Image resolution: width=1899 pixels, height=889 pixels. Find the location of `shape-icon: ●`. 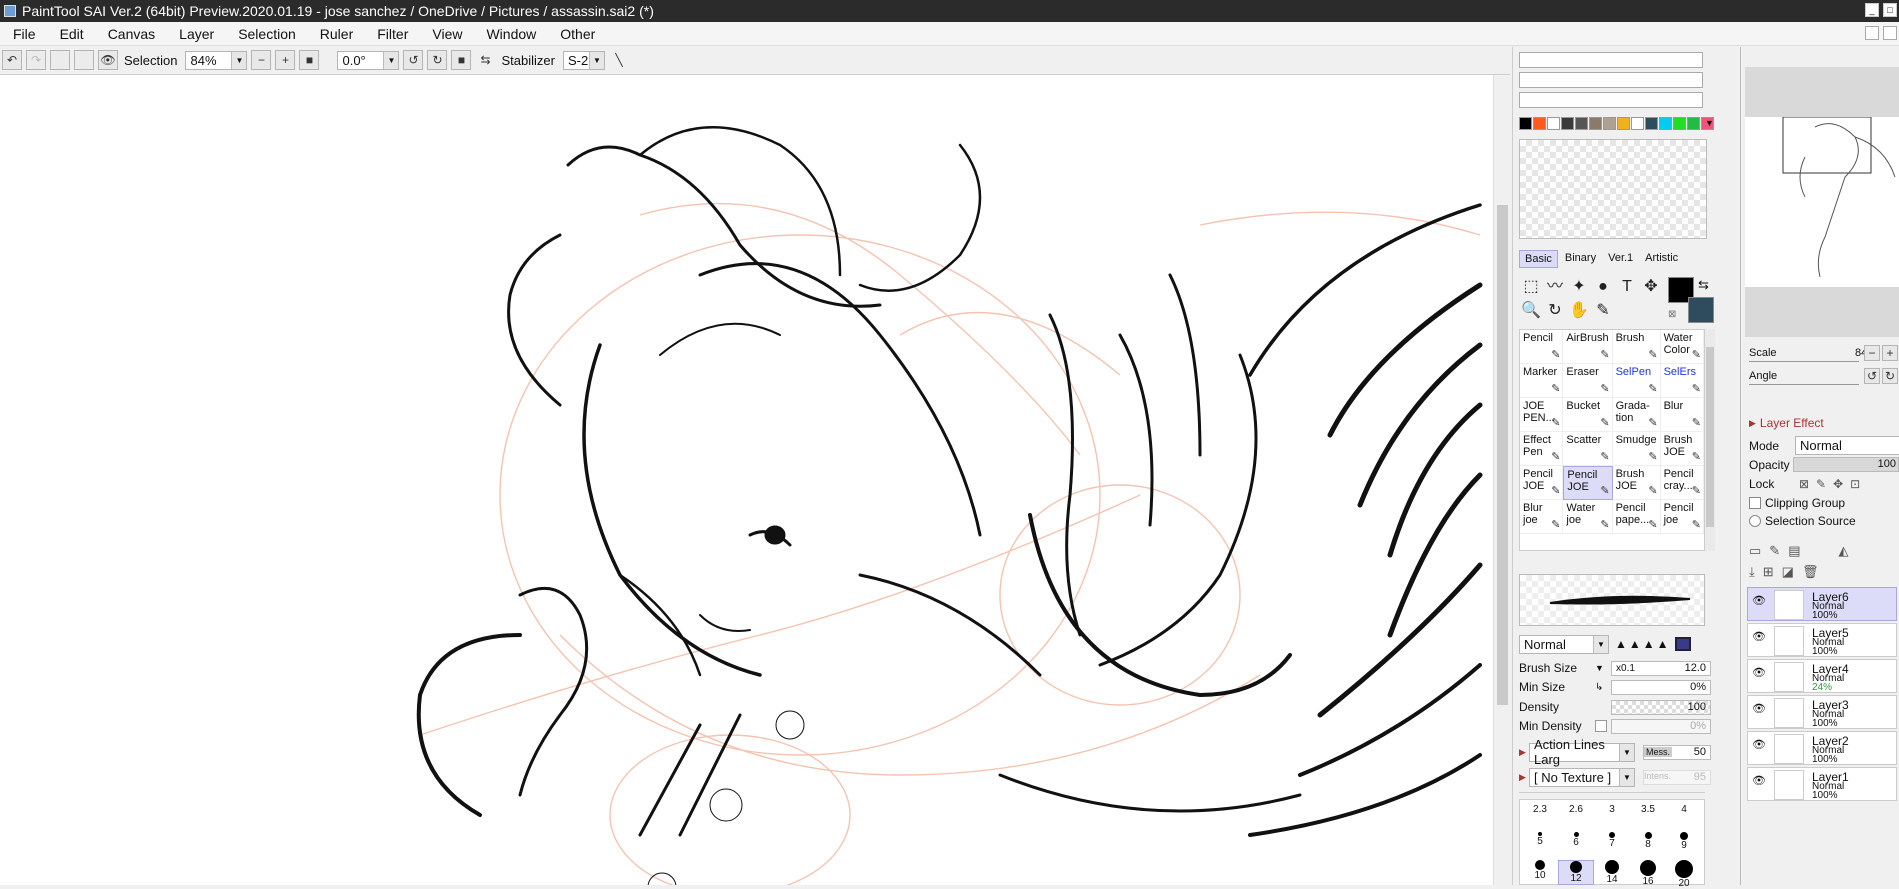

shape-icon: ● is located at coordinates (1603, 287).